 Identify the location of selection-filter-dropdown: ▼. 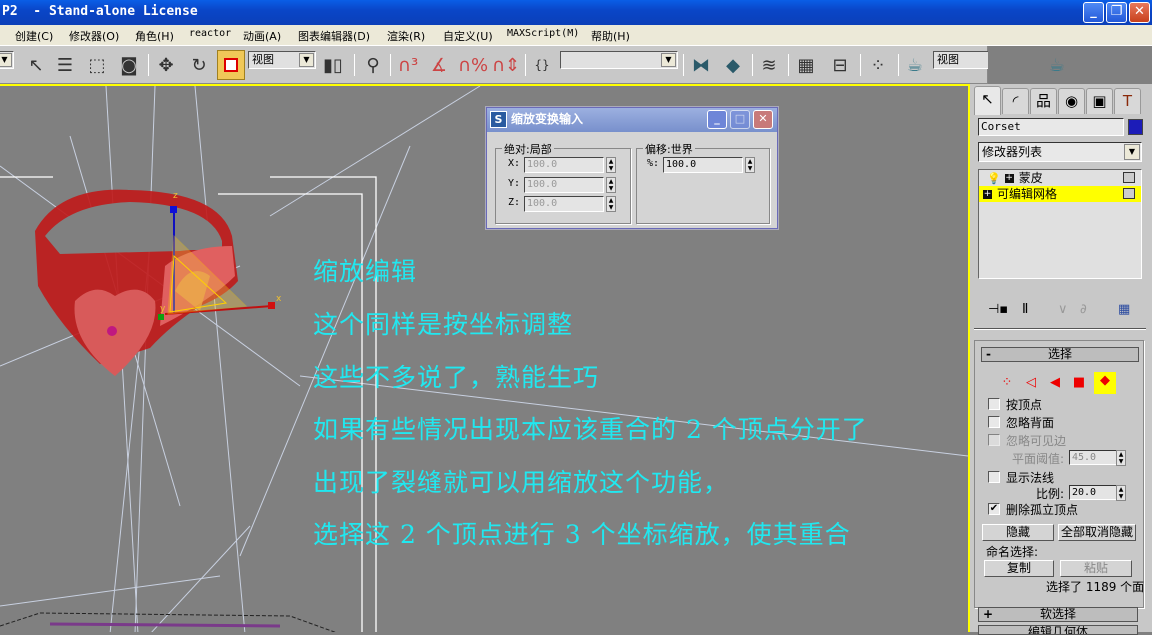
(7, 60).